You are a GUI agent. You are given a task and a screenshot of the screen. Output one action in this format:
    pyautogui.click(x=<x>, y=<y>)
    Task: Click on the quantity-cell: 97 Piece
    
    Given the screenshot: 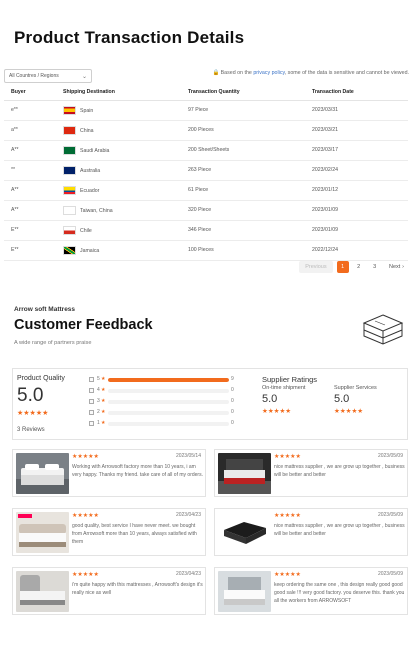 What is the action you would take?
    pyautogui.click(x=243, y=110)
    